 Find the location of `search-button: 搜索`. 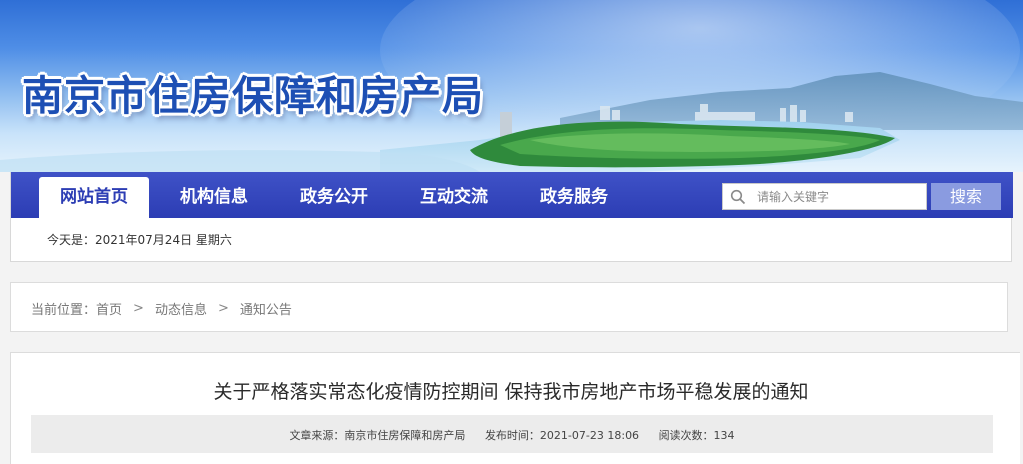

search-button: 搜索 is located at coordinates (966, 196).